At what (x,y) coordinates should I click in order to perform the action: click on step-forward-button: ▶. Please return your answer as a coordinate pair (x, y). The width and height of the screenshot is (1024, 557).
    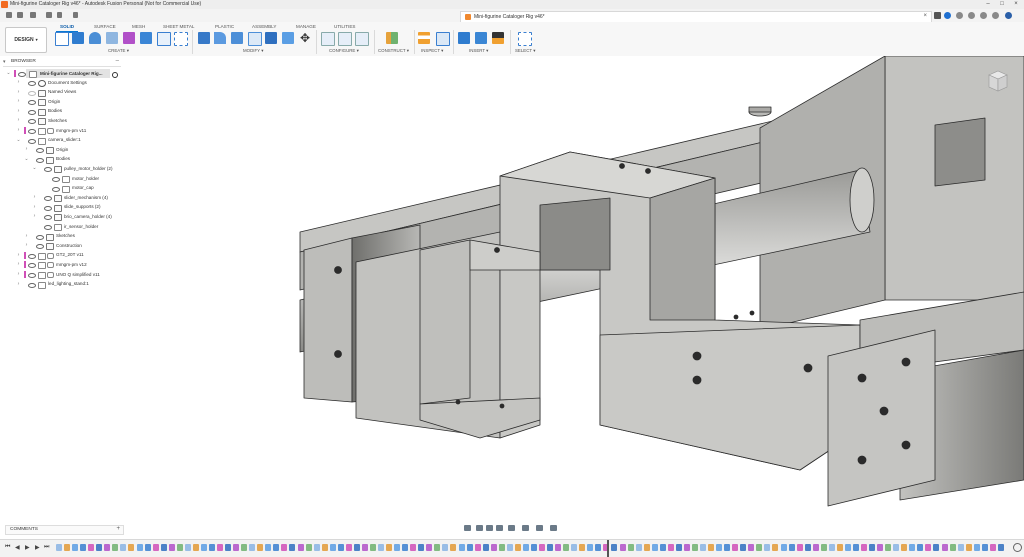
    Looking at the image, I should click on (37, 547).